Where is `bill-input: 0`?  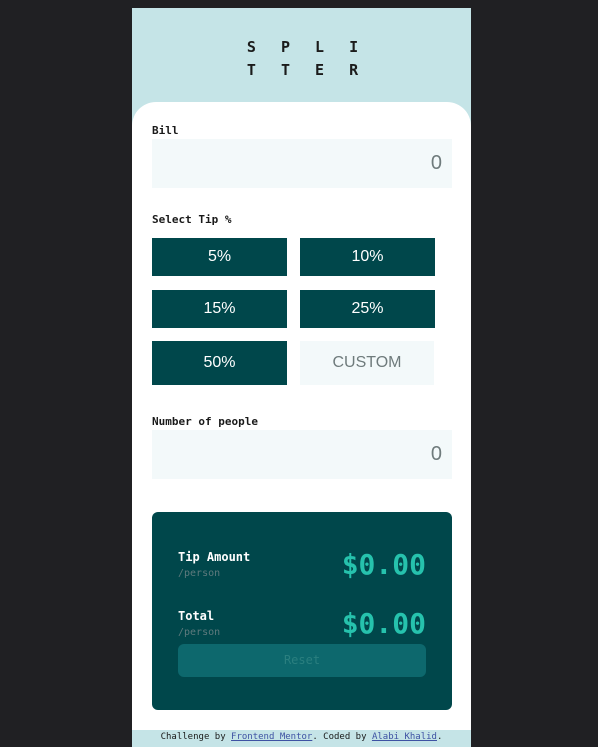 bill-input: 0 is located at coordinates (302, 163).